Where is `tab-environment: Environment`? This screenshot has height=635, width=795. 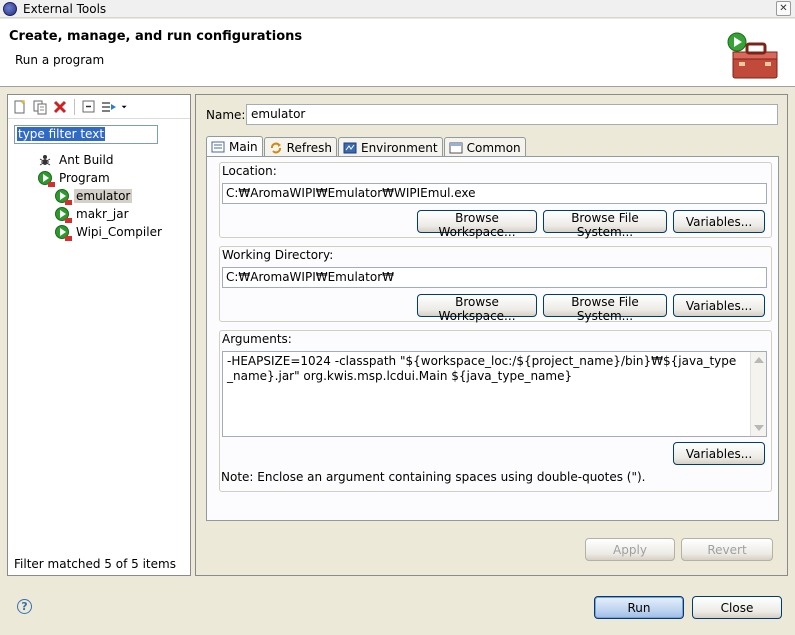
tab-environment: Environment is located at coordinates (390, 147).